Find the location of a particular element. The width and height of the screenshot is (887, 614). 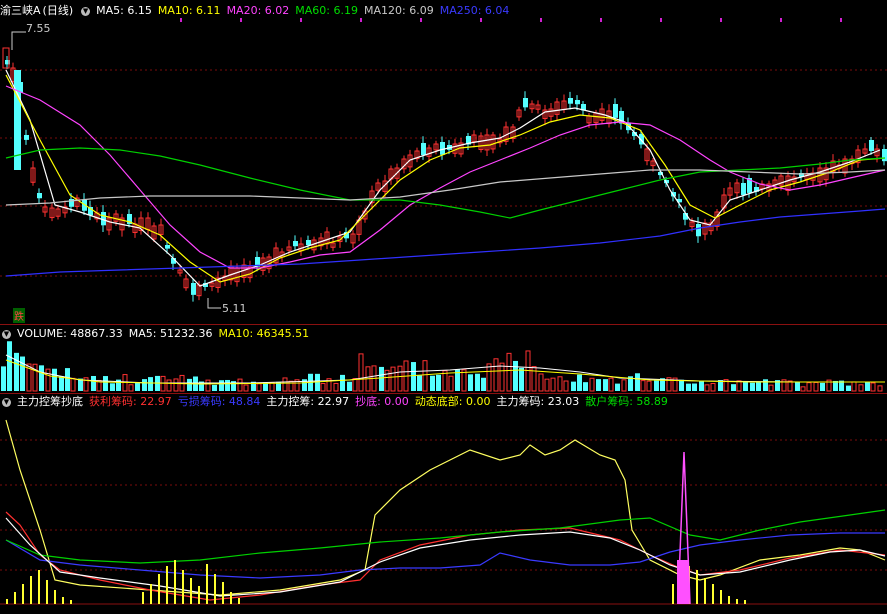

volume-ma10-line is located at coordinates (445, 372).